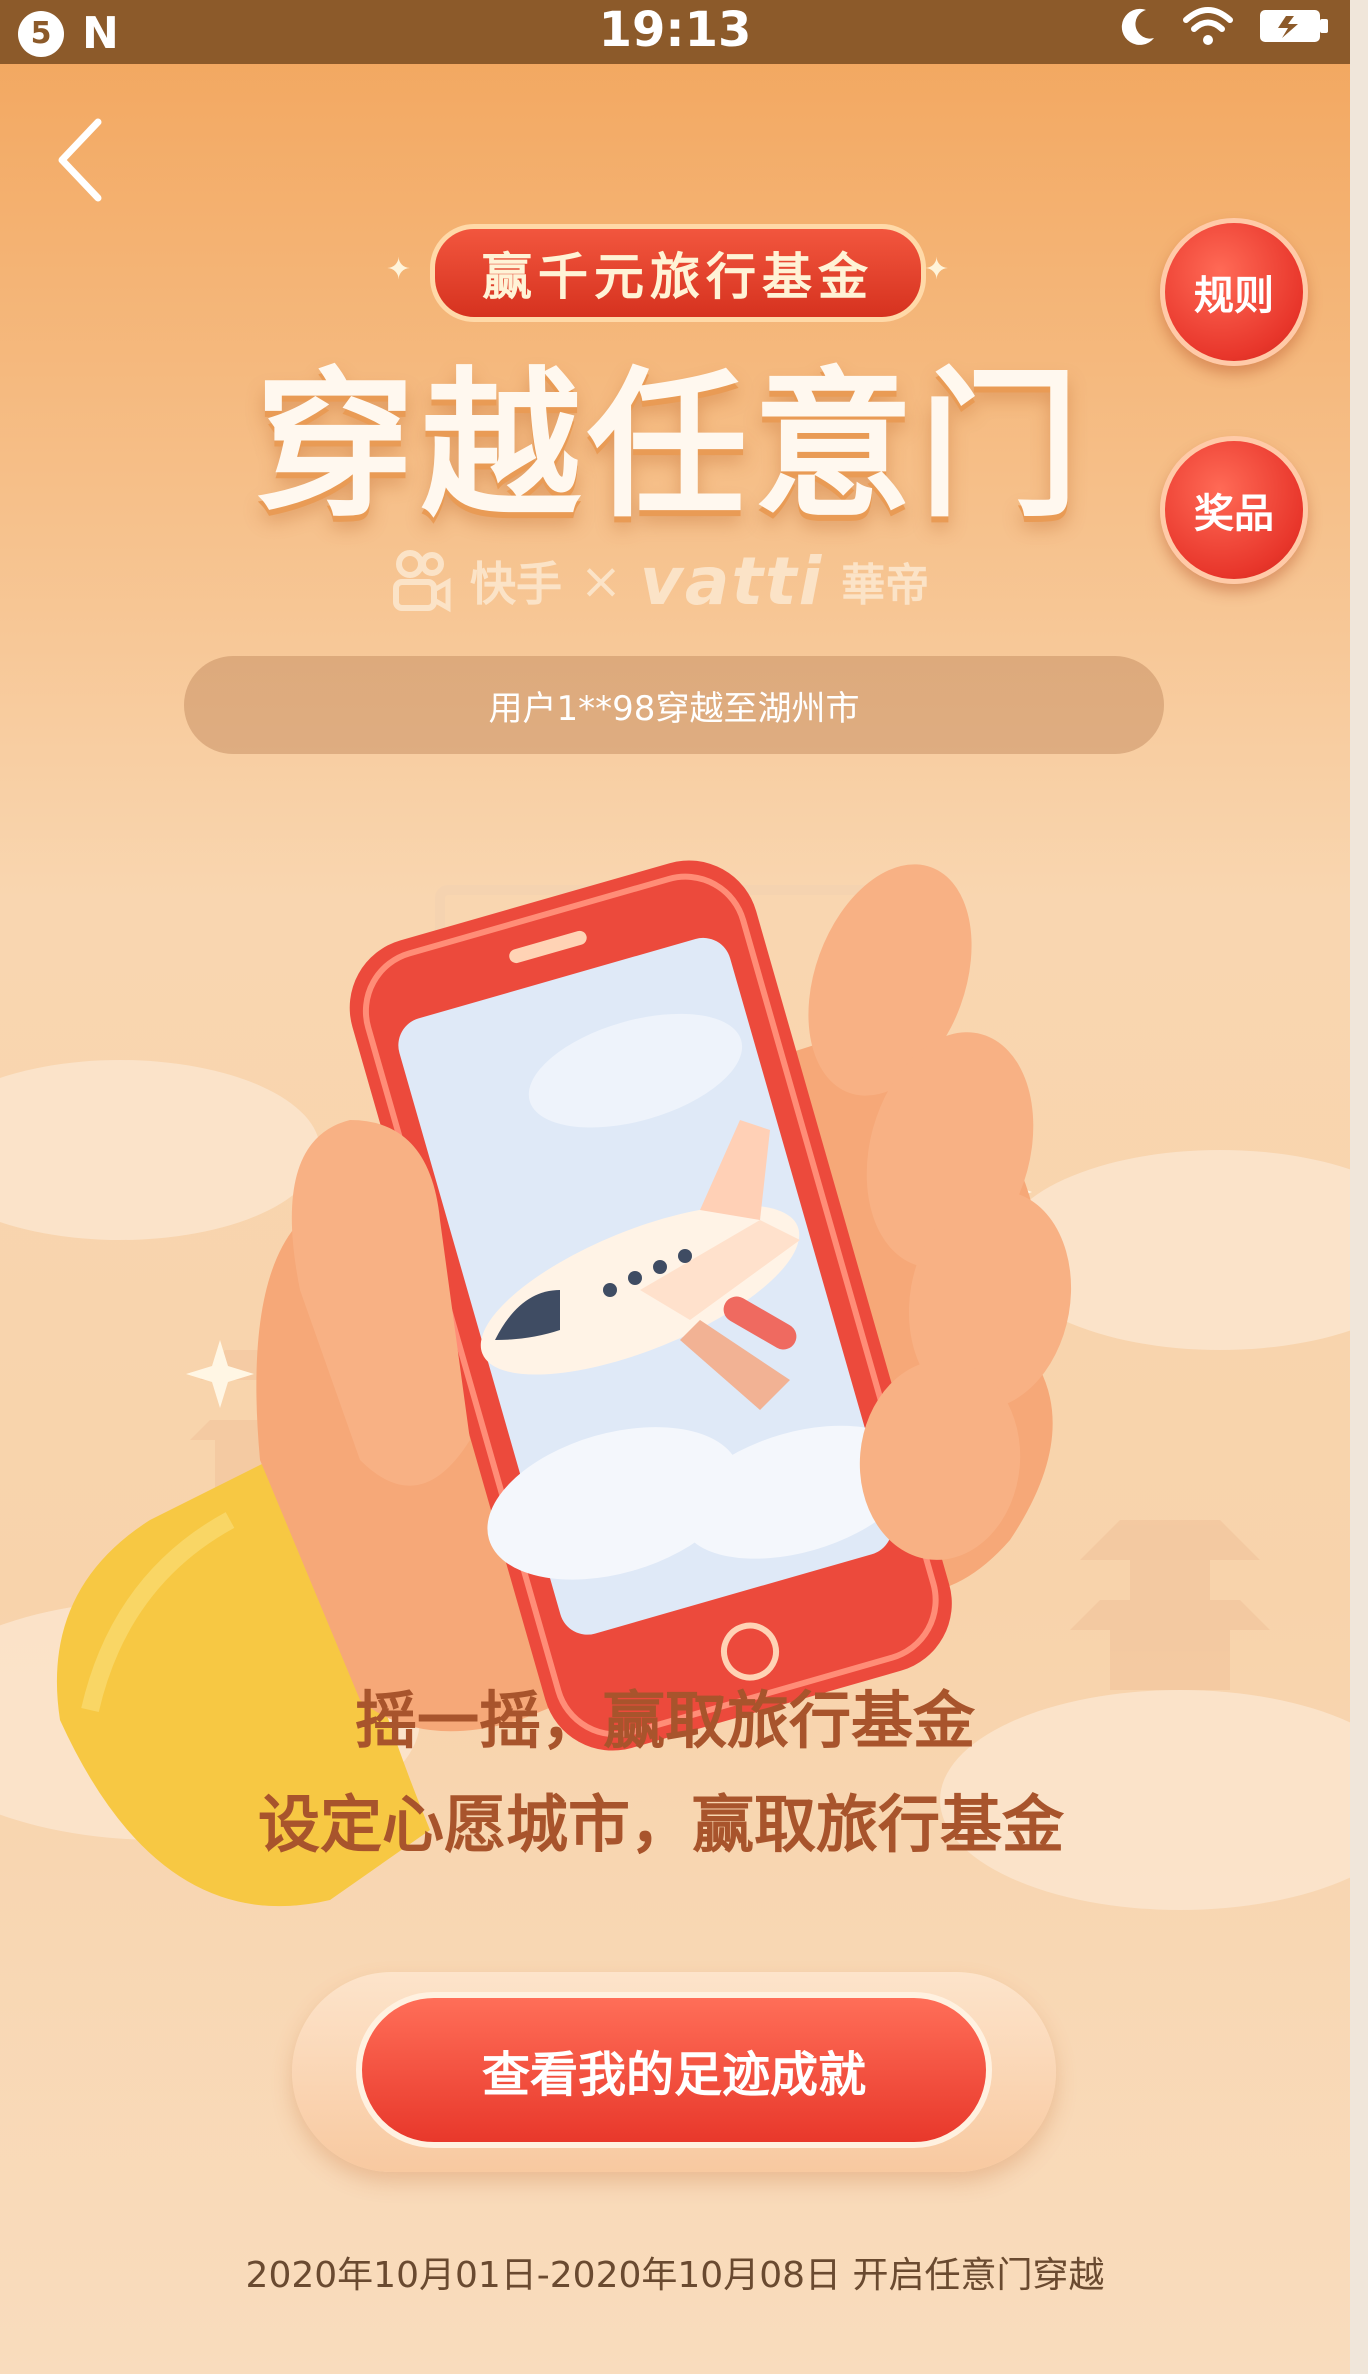 The height and width of the screenshot is (2374, 1368). I want to click on prizes-button: 奖品, so click(1234, 510).